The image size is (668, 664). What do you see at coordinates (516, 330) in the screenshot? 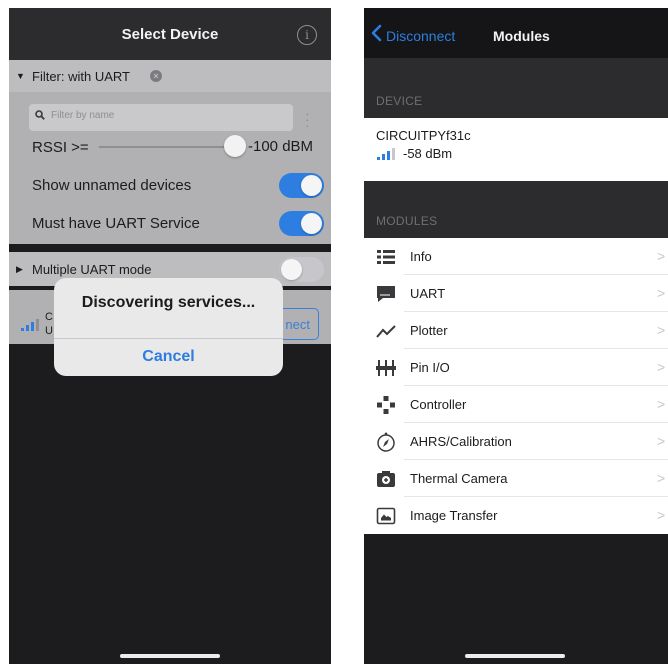
I see `module-row-plotter: Plotter >` at bounding box center [516, 330].